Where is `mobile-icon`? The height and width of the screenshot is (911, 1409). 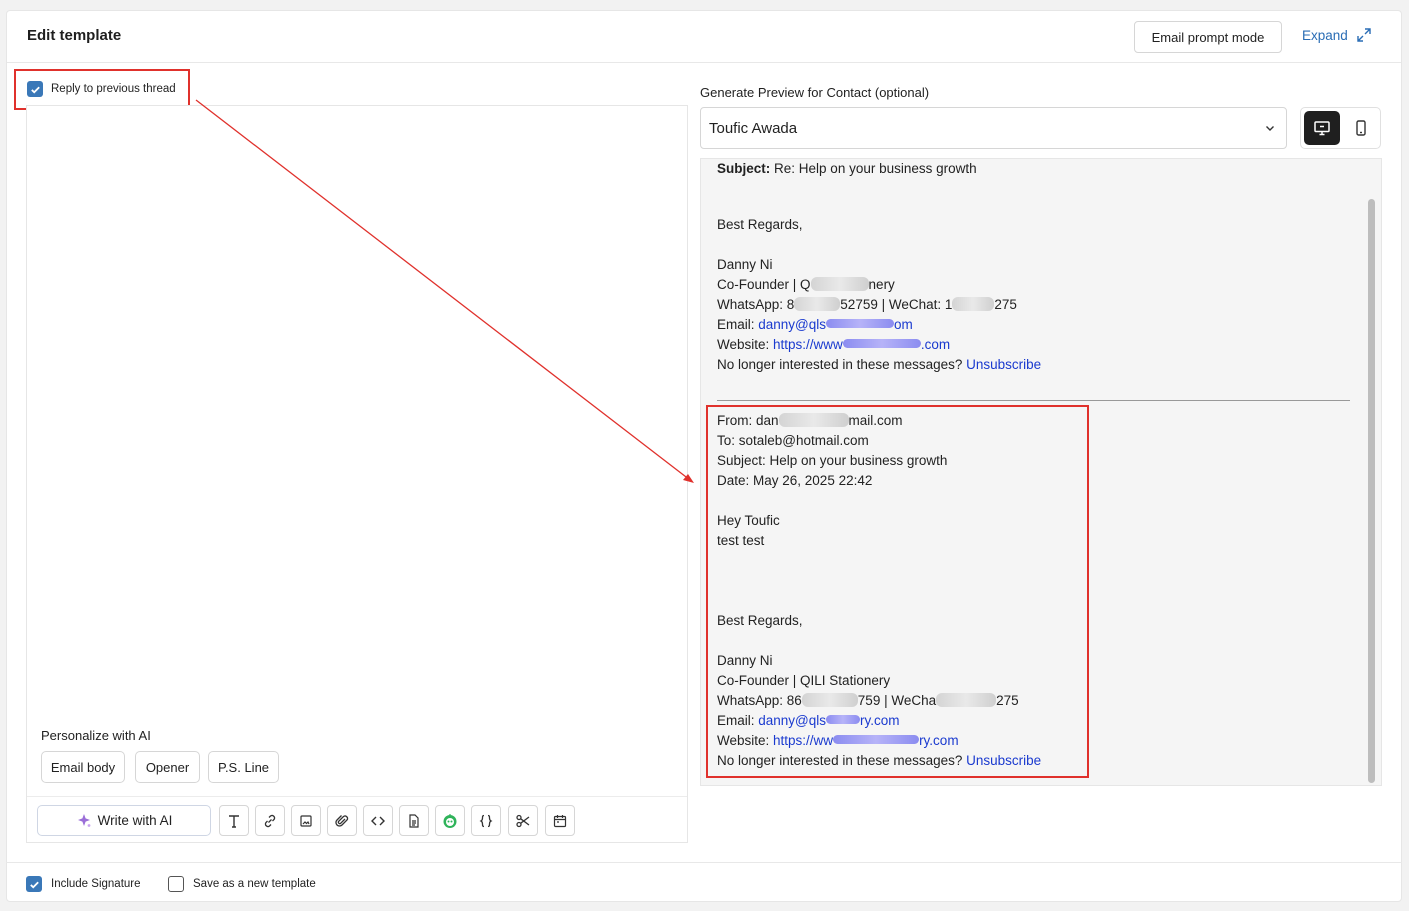
mobile-icon is located at coordinates (1361, 128).